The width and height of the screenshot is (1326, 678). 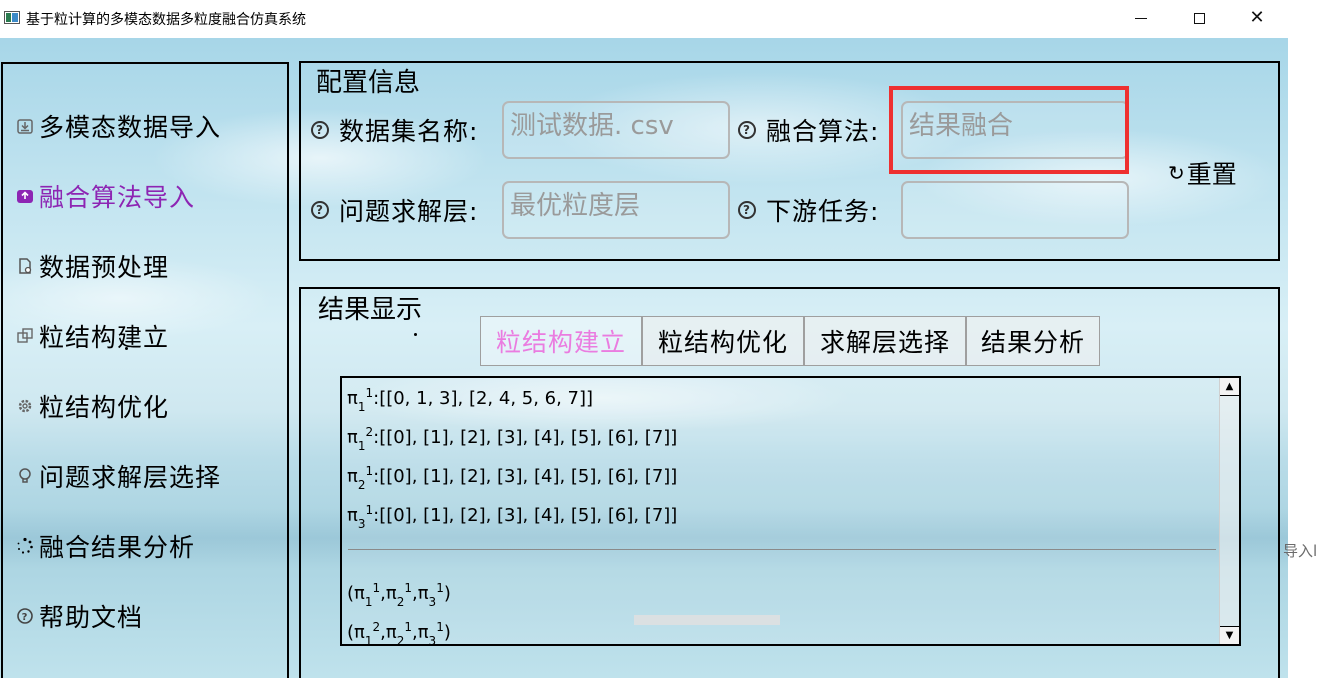 What do you see at coordinates (1229, 511) in the screenshot?
I see `vertical-scrollbar: ▲ ▼` at bounding box center [1229, 511].